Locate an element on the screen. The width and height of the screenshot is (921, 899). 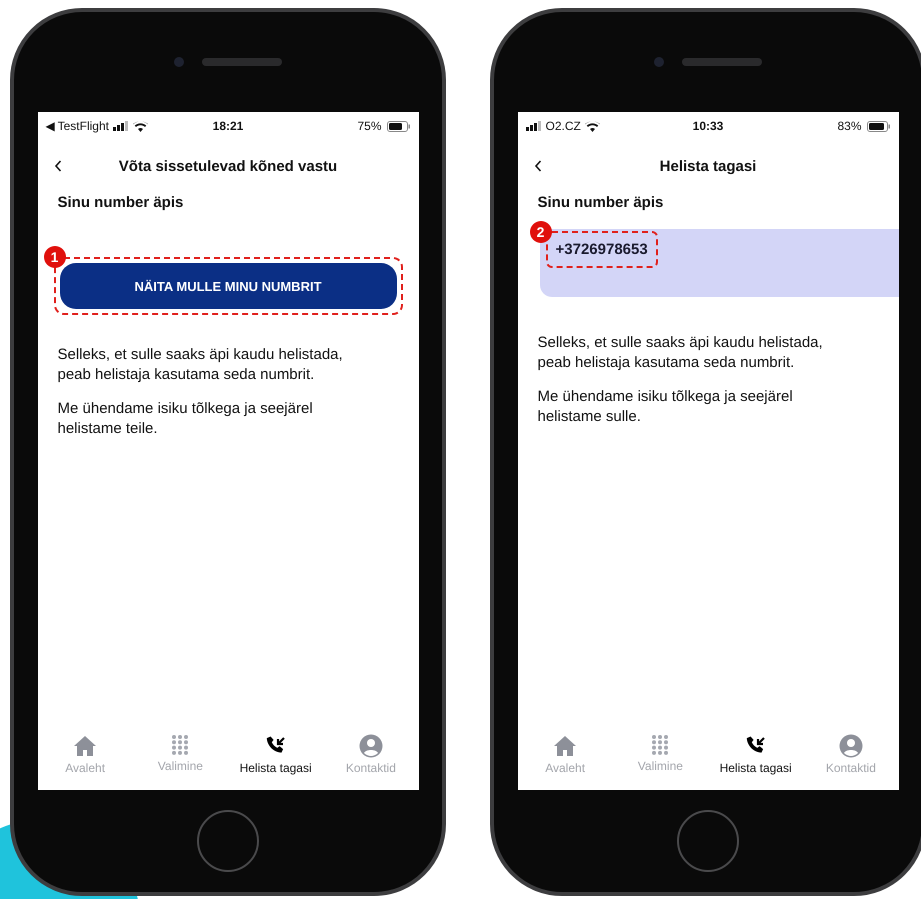
status-time: 18:21 is located at coordinates (228, 126).